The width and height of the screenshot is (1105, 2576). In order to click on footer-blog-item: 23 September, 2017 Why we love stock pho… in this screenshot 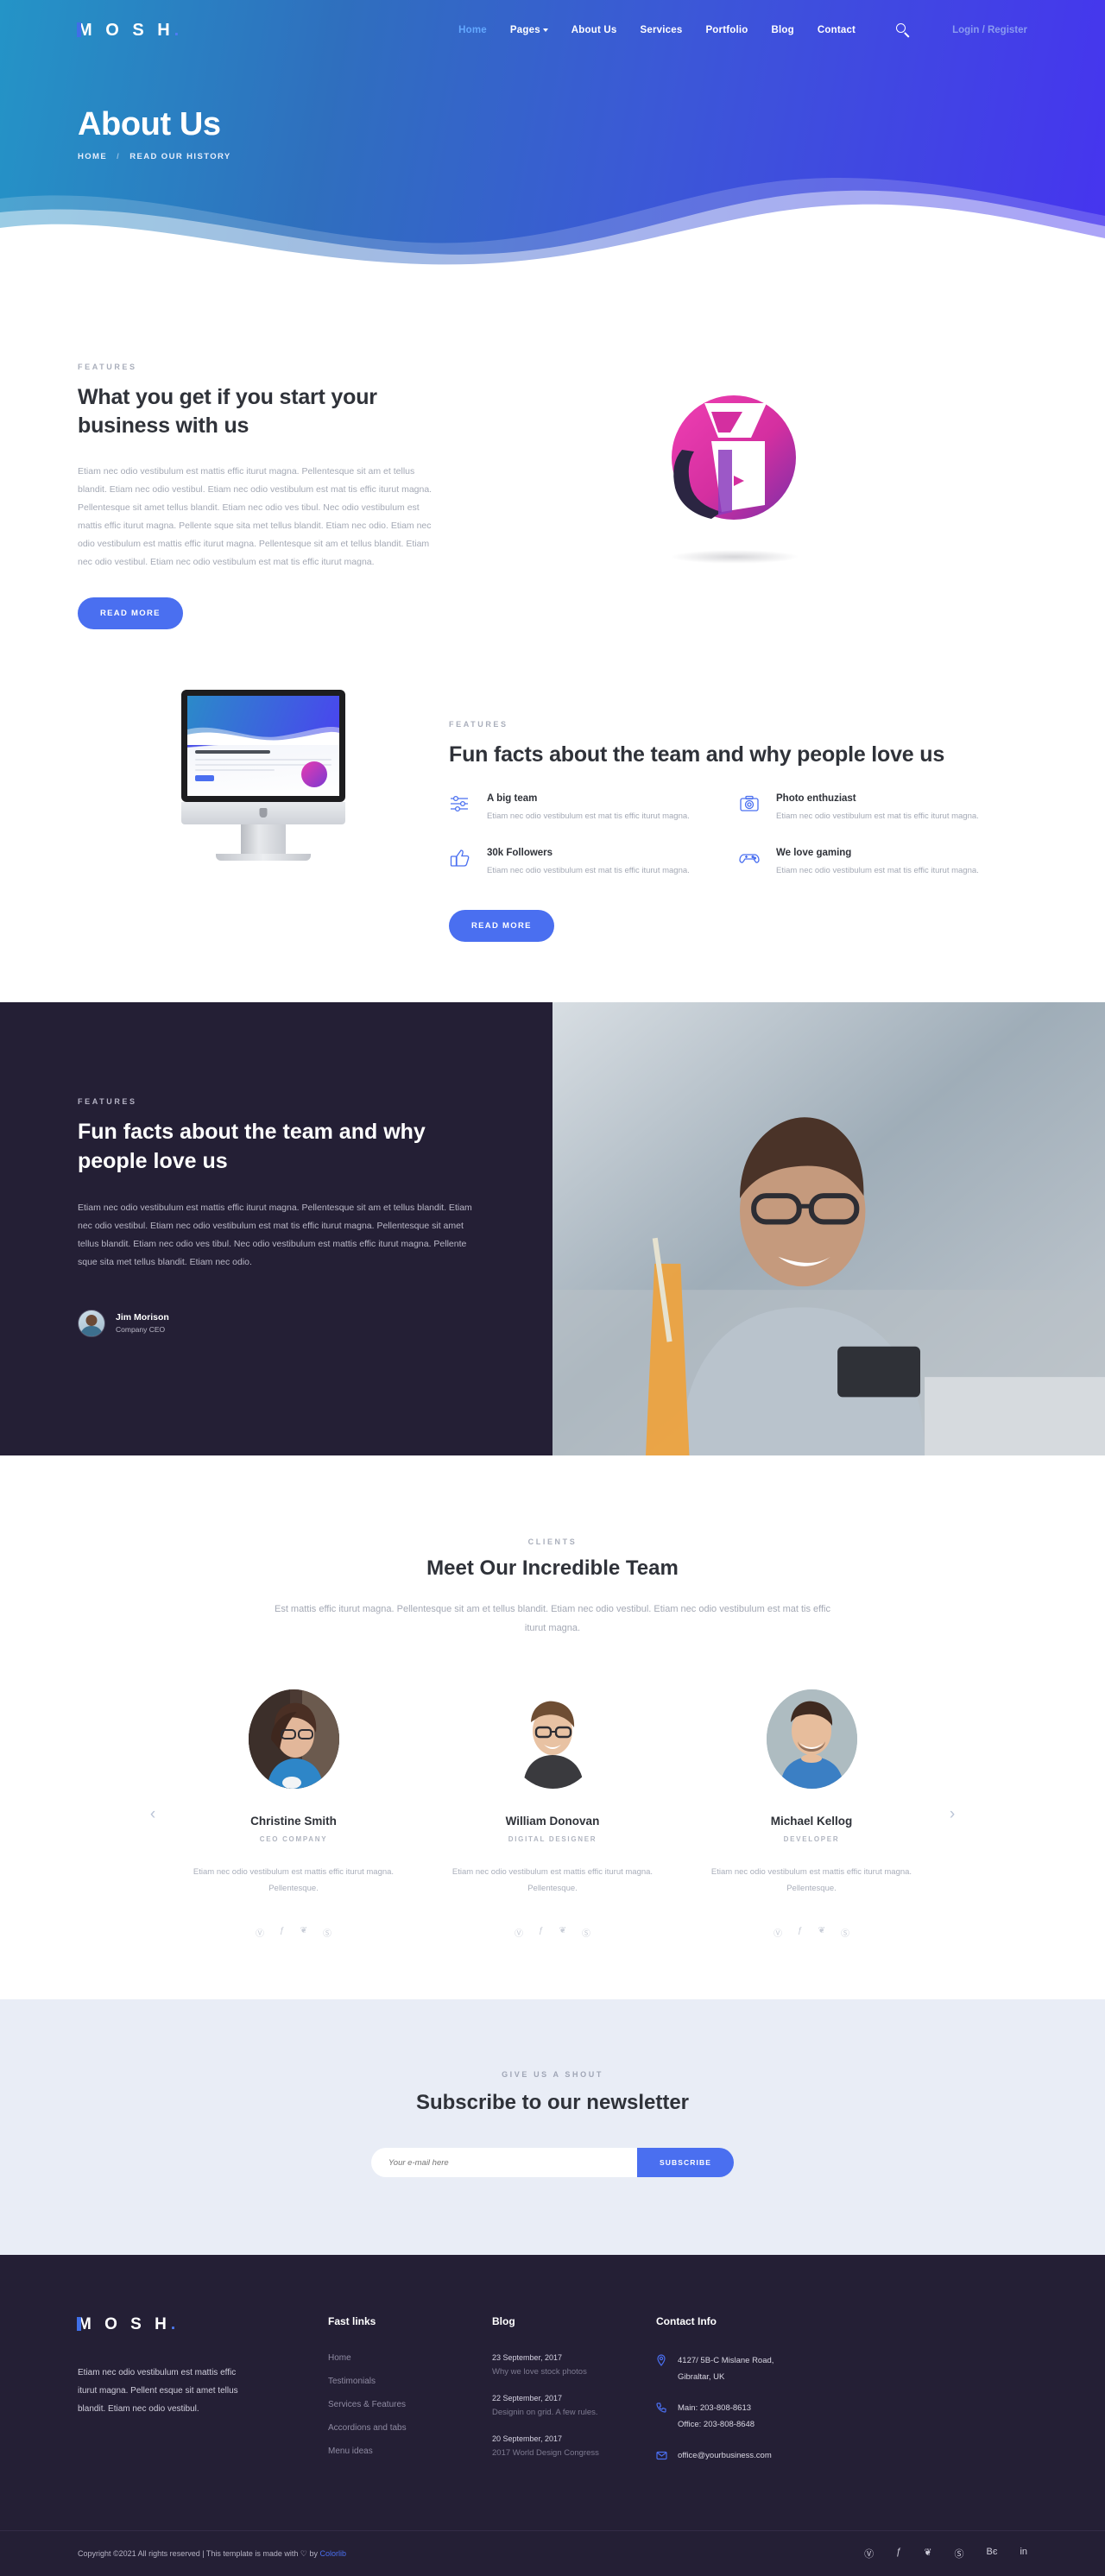, I will do `click(574, 2365)`.